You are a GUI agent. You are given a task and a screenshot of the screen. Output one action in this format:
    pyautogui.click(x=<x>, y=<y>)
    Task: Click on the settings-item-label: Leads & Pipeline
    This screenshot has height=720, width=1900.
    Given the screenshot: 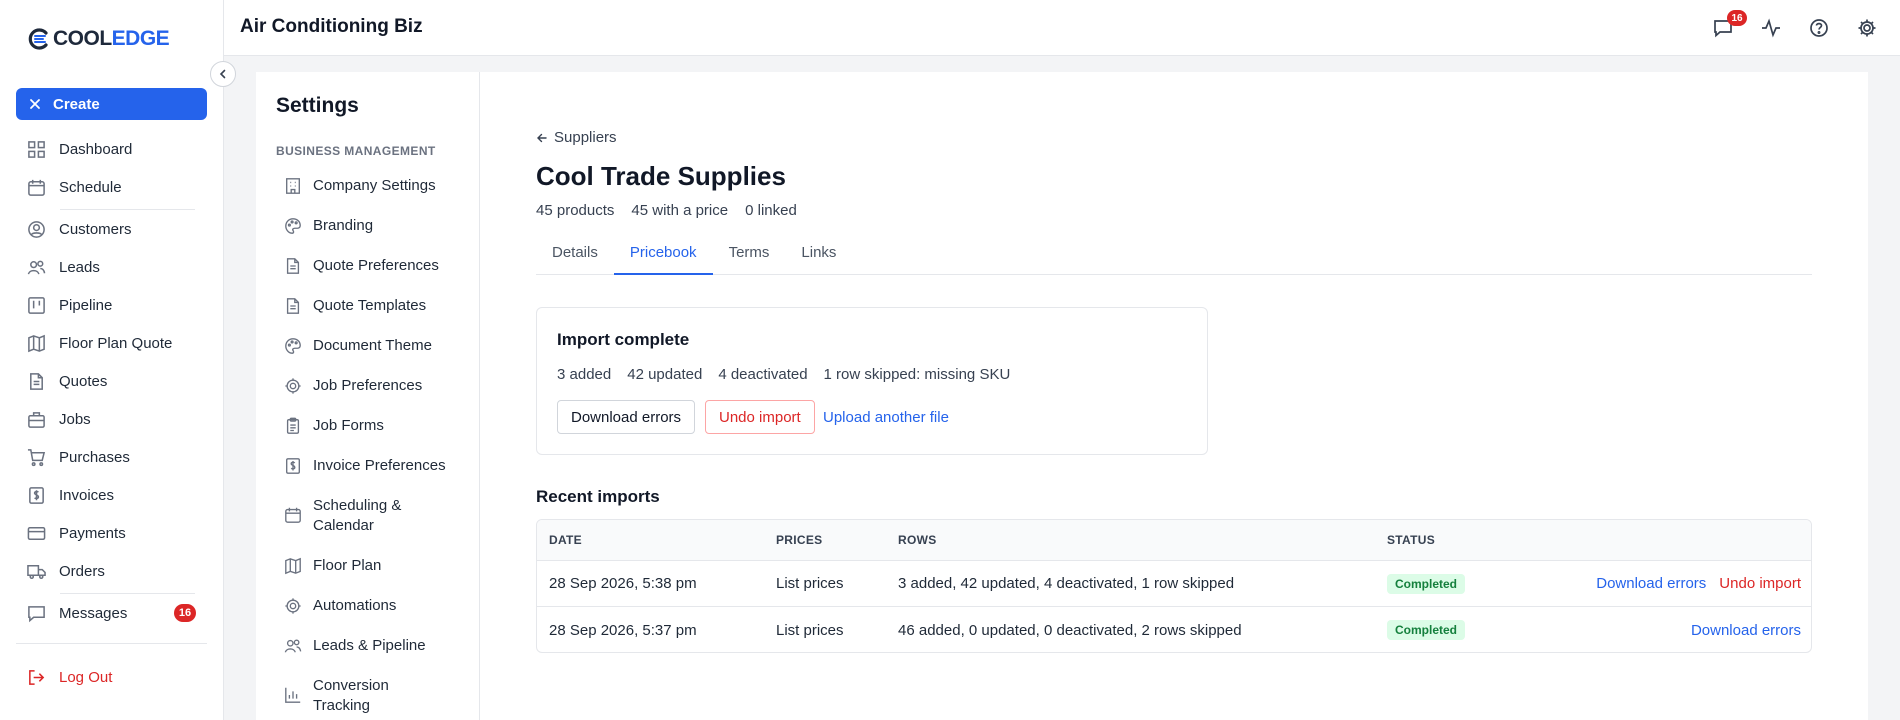 What is the action you would take?
    pyautogui.click(x=369, y=645)
    